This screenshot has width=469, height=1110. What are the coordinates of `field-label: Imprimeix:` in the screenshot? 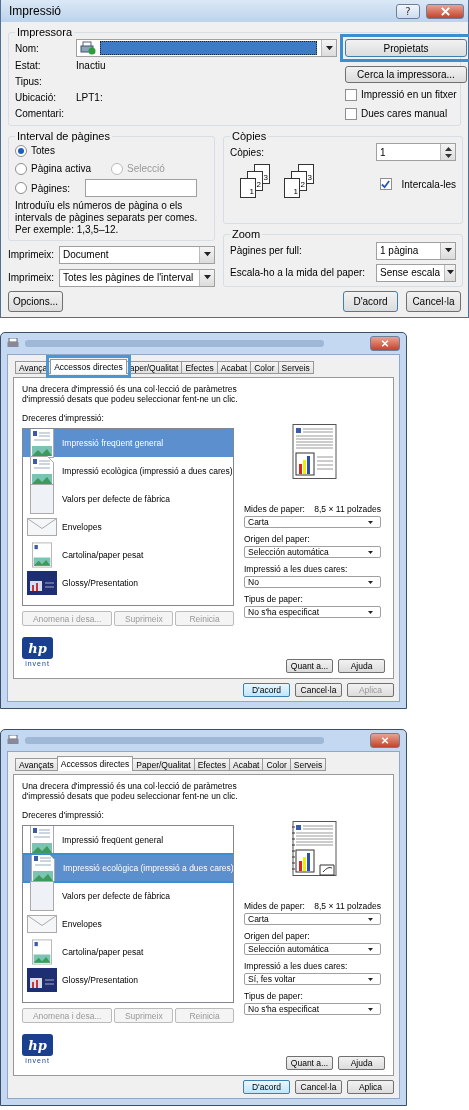 It's located at (32, 254).